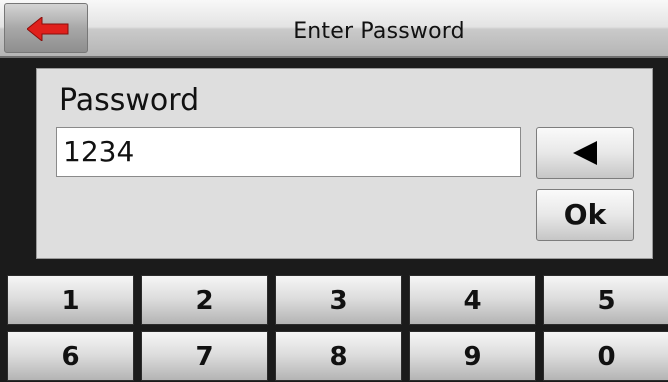 Image resolution: width=668 pixels, height=382 pixels. Describe the element at coordinates (204, 300) in the screenshot. I see `keypad-key-2: 2` at that location.